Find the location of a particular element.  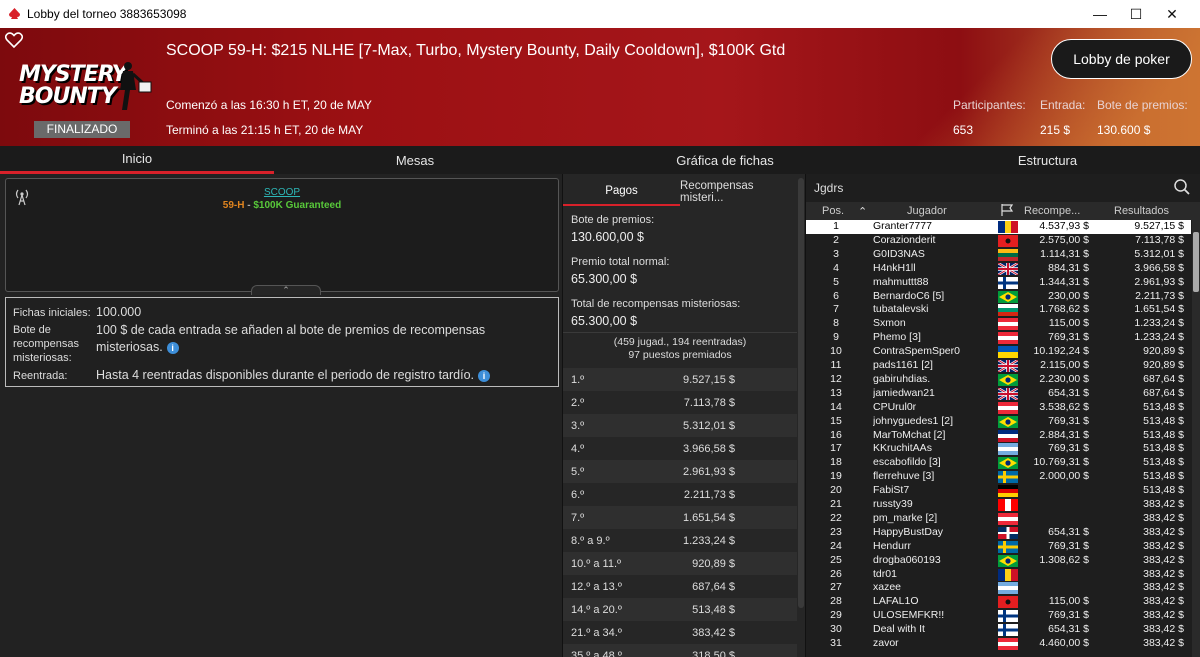

player-name: Granter7777 is located at coordinates (902, 226).